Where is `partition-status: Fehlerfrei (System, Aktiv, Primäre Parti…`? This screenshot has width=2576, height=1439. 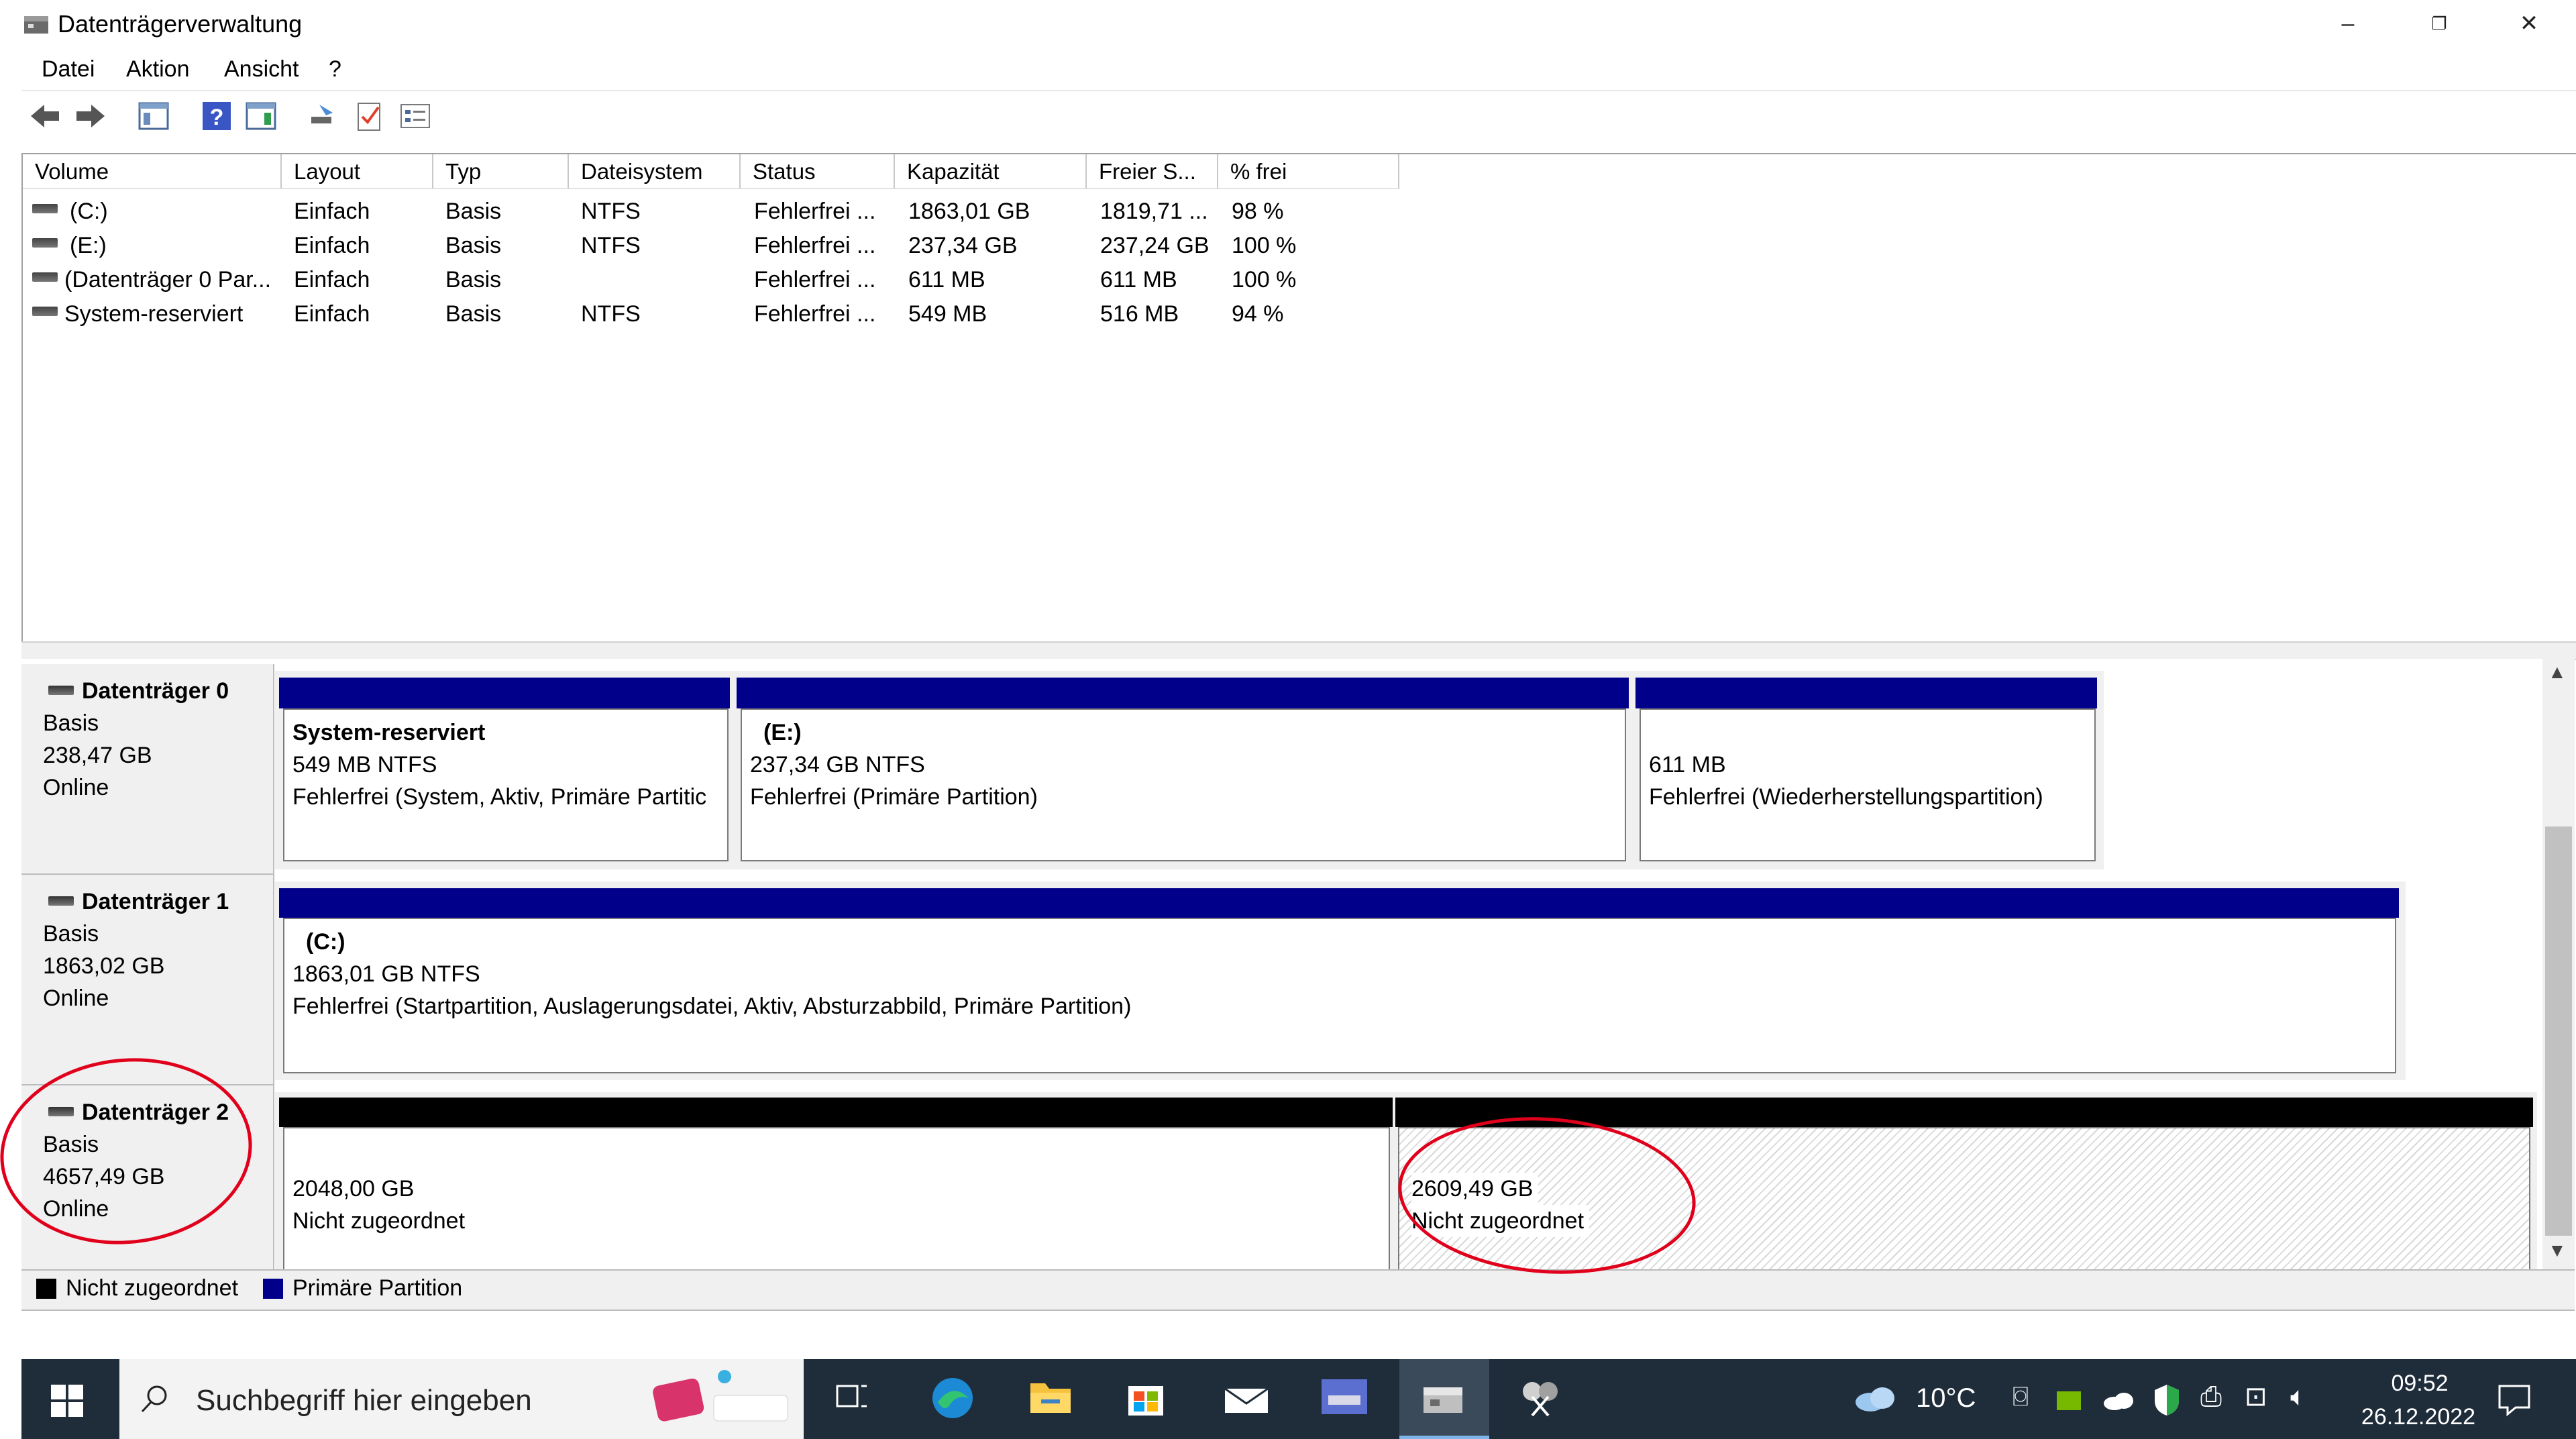 partition-status: Fehlerfrei (System, Aktiv, Primäre Parti… is located at coordinates (499, 797).